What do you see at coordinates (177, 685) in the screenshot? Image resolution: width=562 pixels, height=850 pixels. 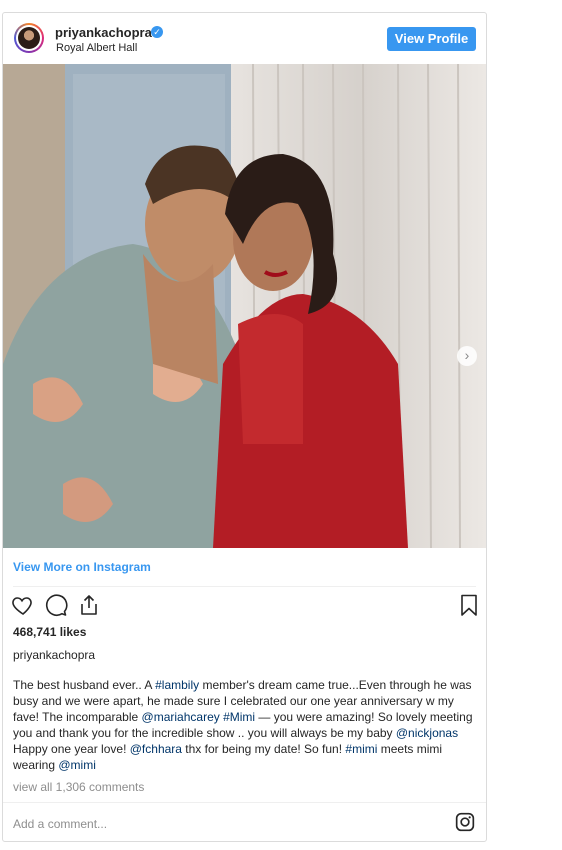 I see `caption-tag-link: #lambily` at bounding box center [177, 685].